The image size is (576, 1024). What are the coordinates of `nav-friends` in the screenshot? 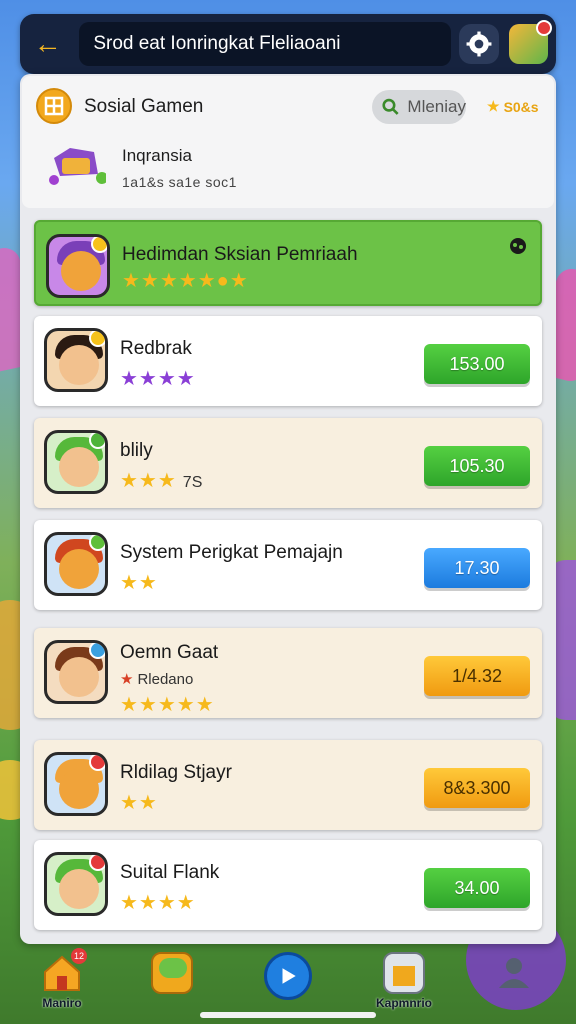 It's located at (172, 973).